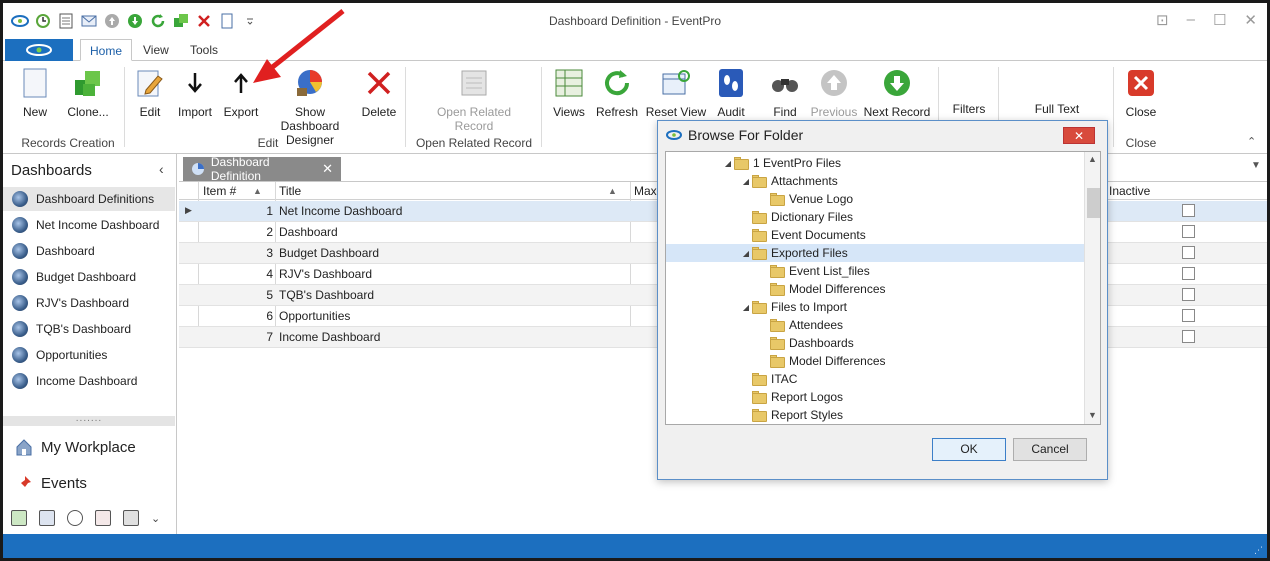  I want to click on collapse-ribbon-icon: ⌃, so click(1251, 141).